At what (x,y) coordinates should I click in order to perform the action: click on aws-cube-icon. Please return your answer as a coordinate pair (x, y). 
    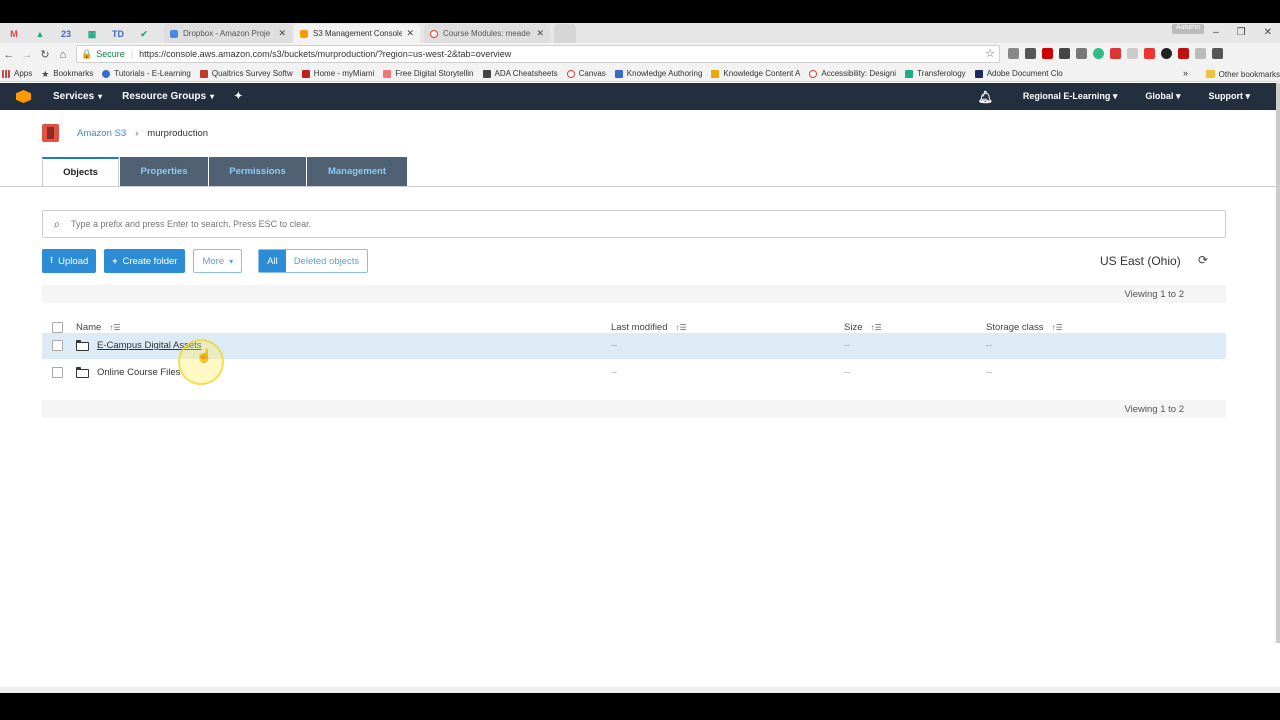
    Looking at the image, I should click on (23, 96).